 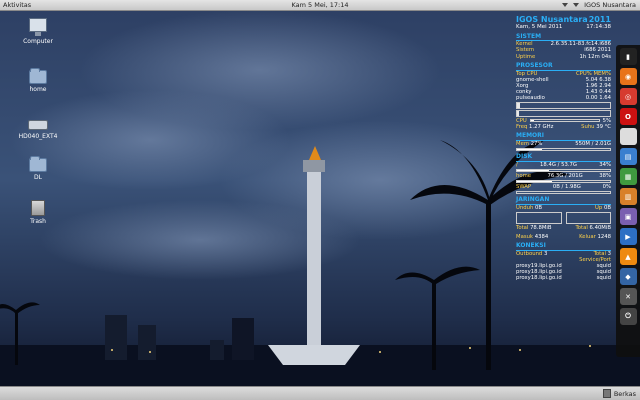 What do you see at coordinates (628, 136) in the screenshot?
I see `blank-app-icon` at bounding box center [628, 136].